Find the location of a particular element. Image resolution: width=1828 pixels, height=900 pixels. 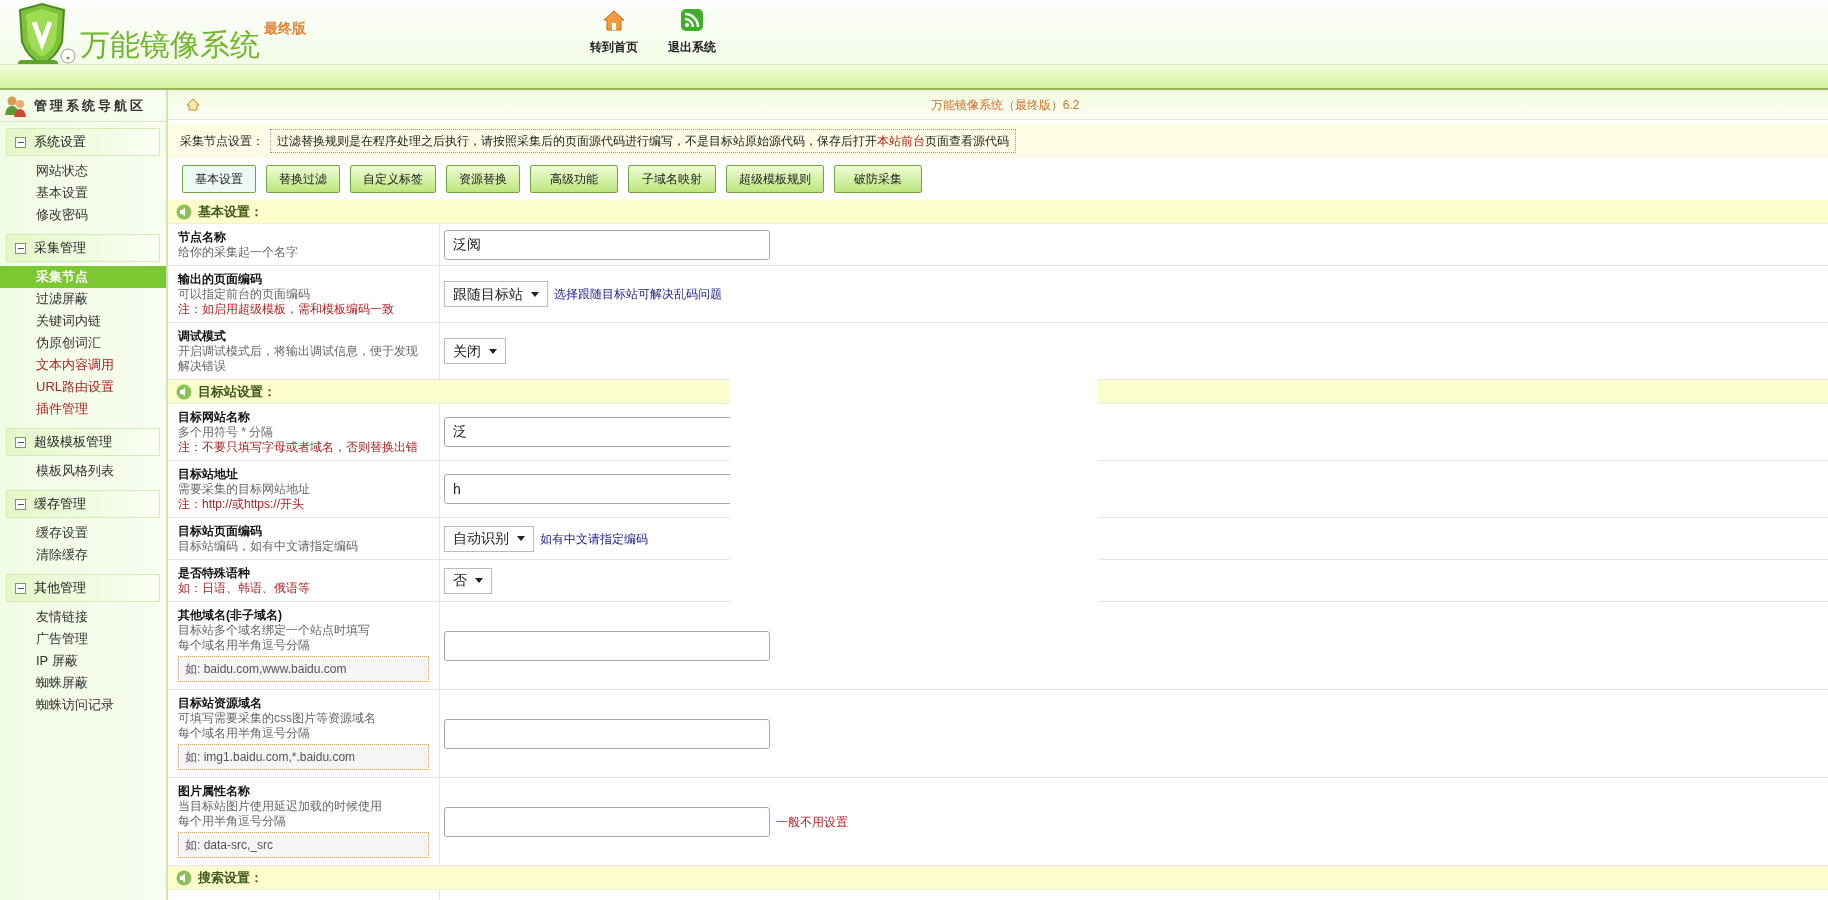

dropdown: 关闭 is located at coordinates (475, 351).